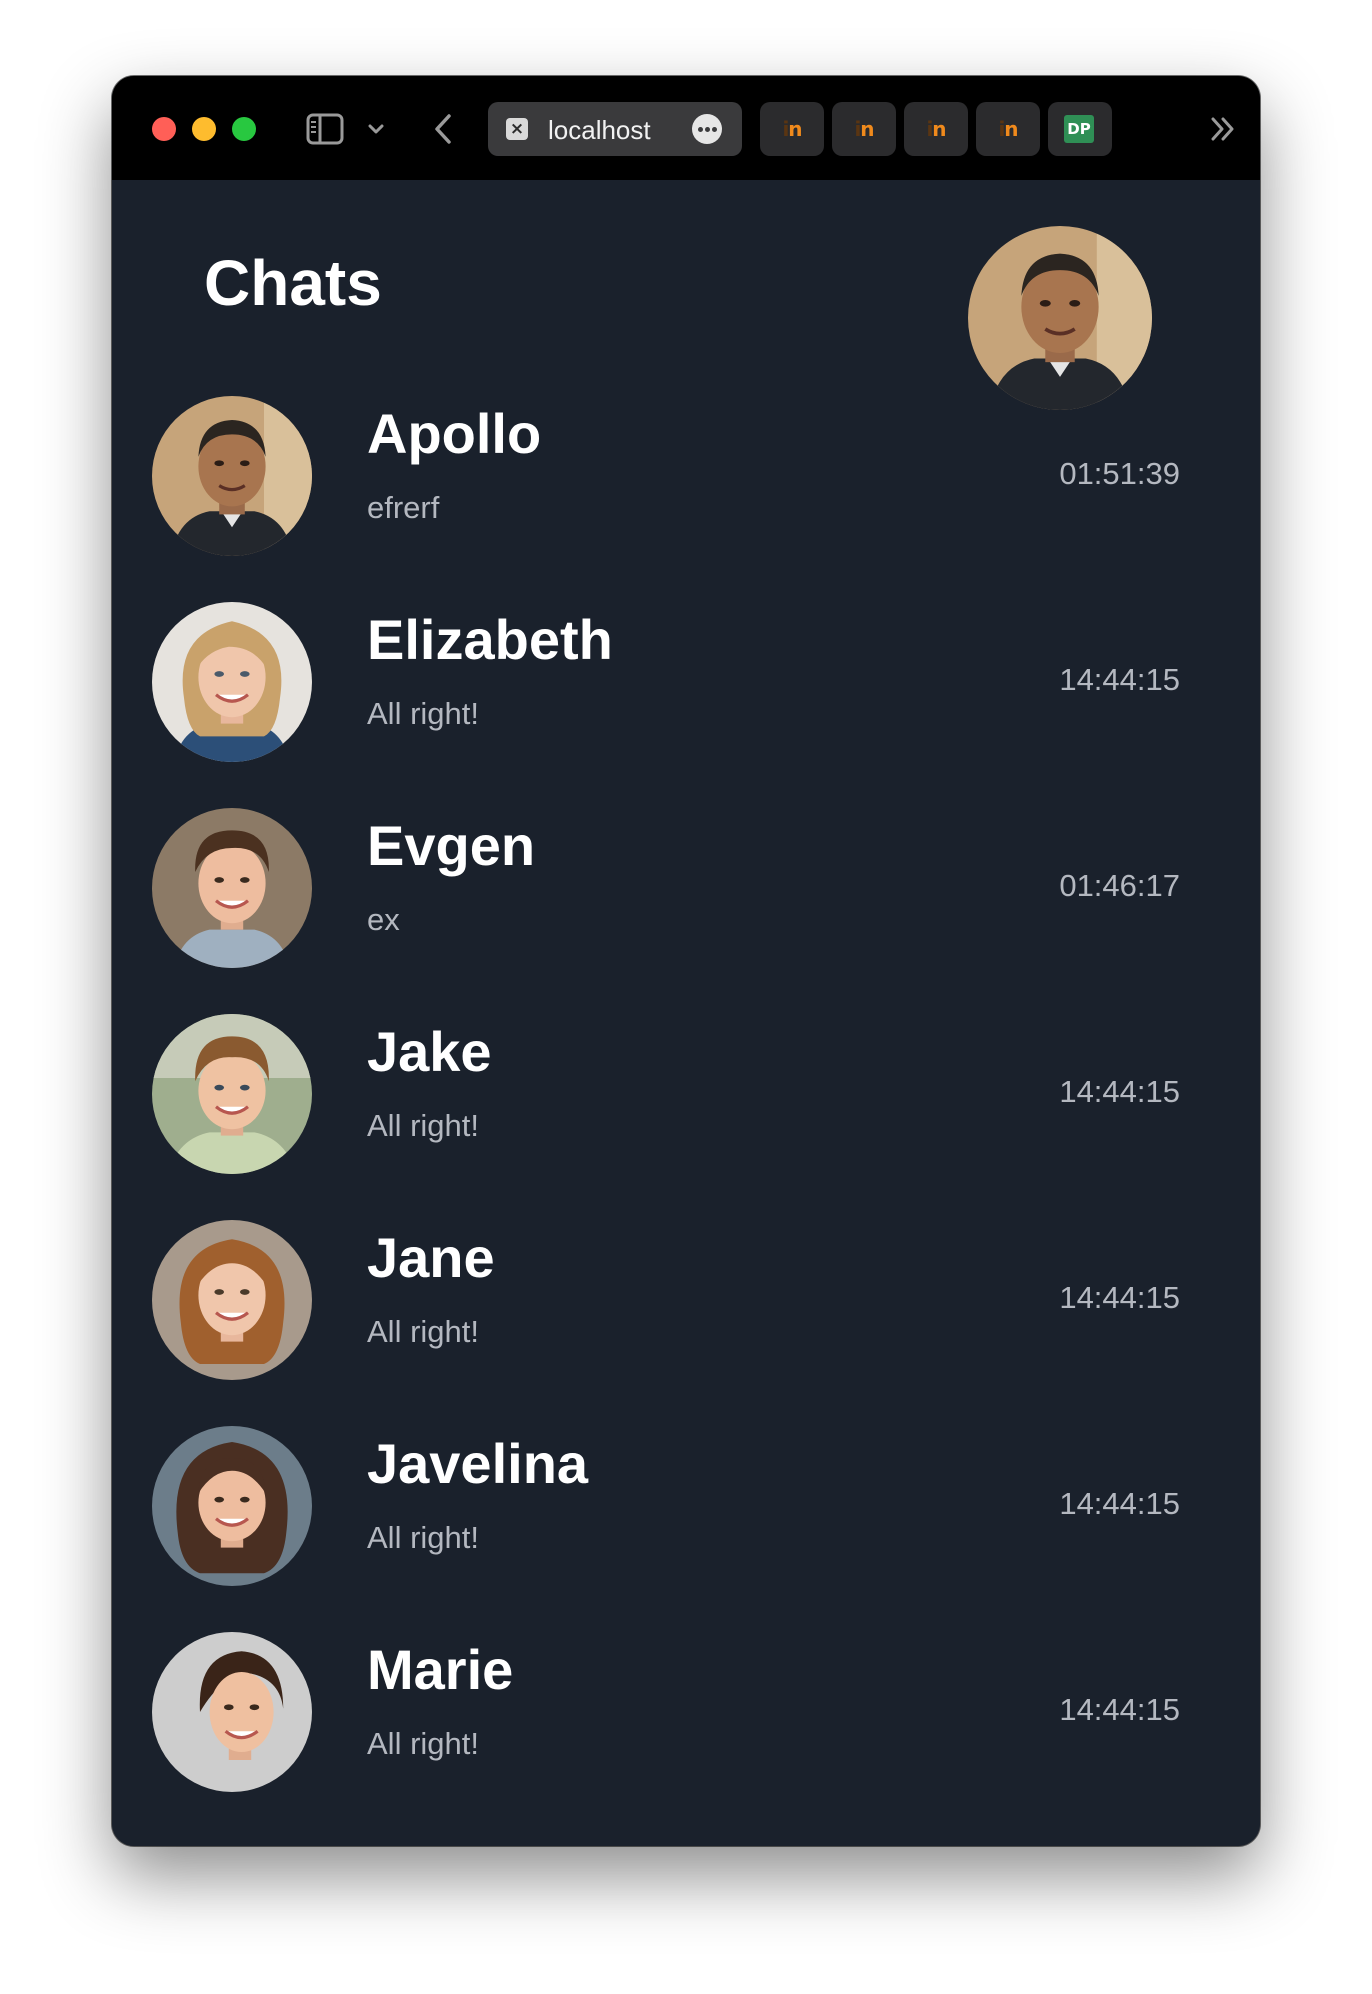 This screenshot has height=1994, width=1372. What do you see at coordinates (686, 1525) in the screenshot?
I see `chat-item-javelina: Javelina All right! 14:44:15` at bounding box center [686, 1525].